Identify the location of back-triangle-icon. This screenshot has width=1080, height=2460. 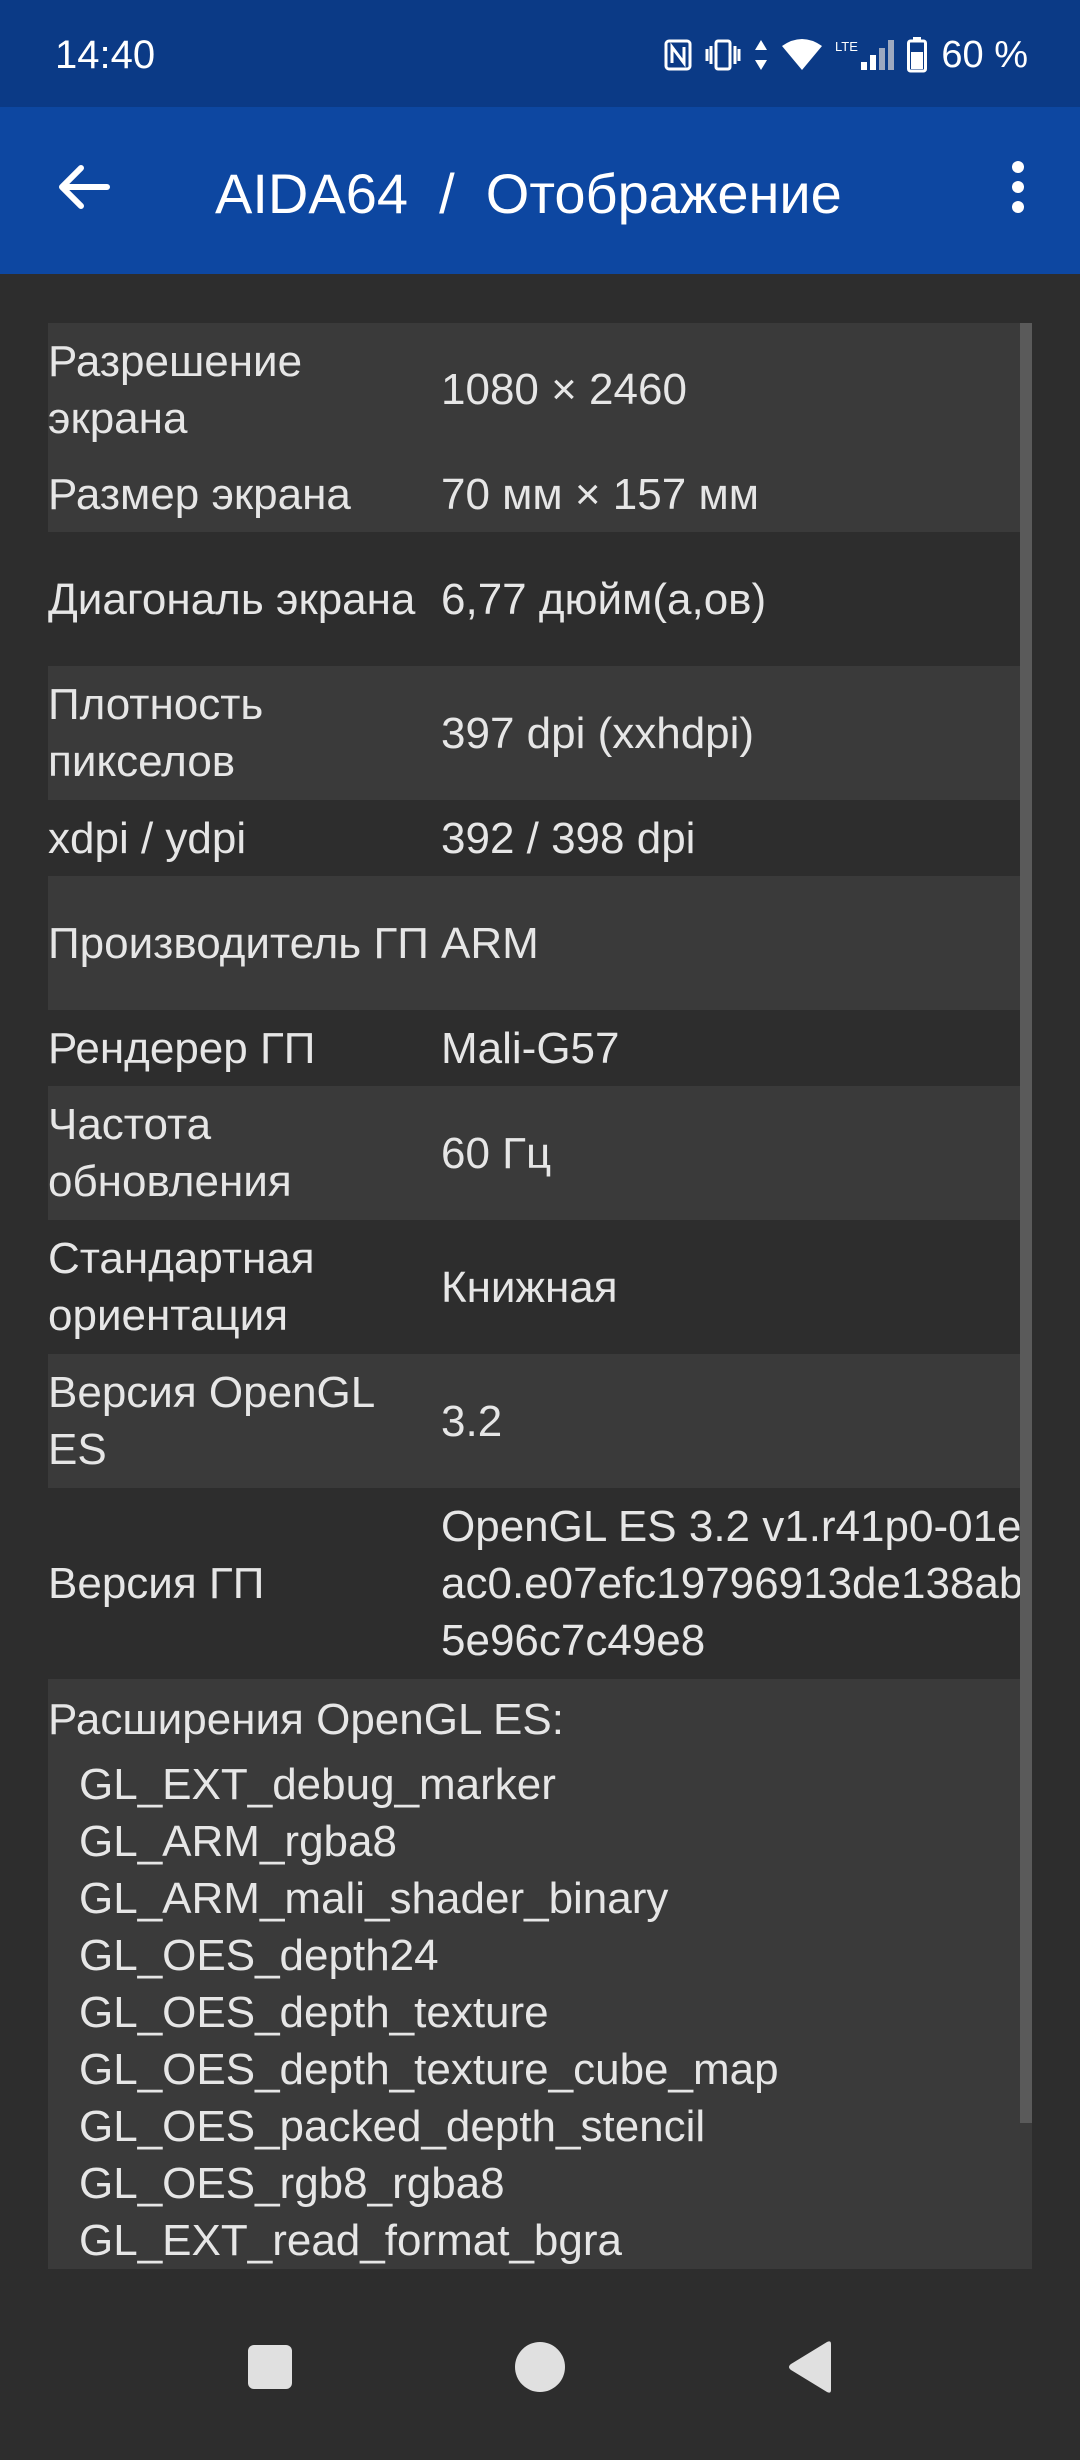
(810, 2367).